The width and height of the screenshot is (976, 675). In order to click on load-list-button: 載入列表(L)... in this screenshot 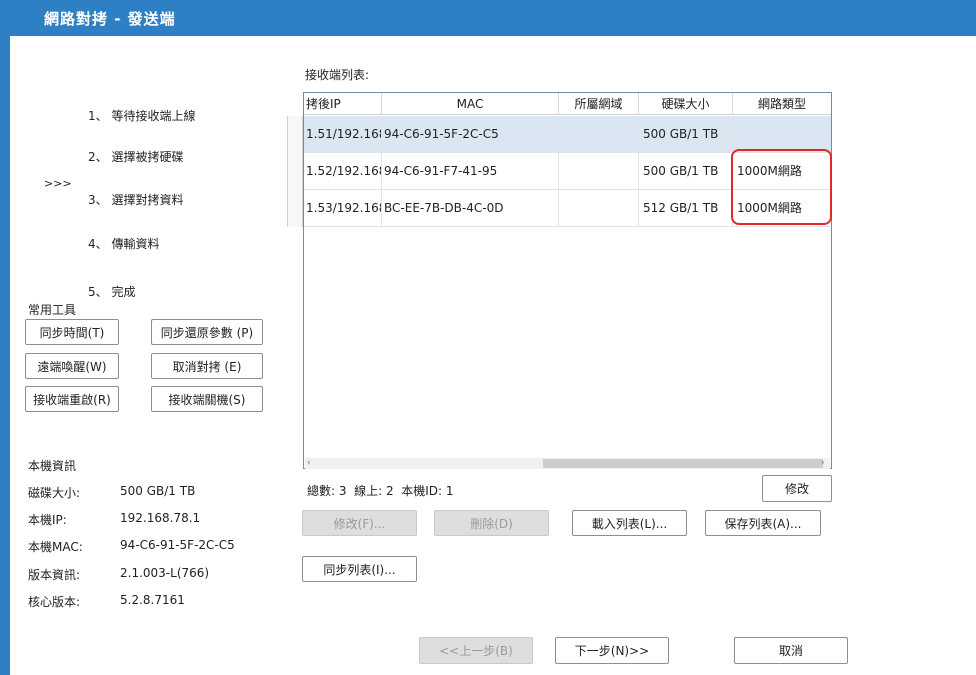, I will do `click(629, 523)`.